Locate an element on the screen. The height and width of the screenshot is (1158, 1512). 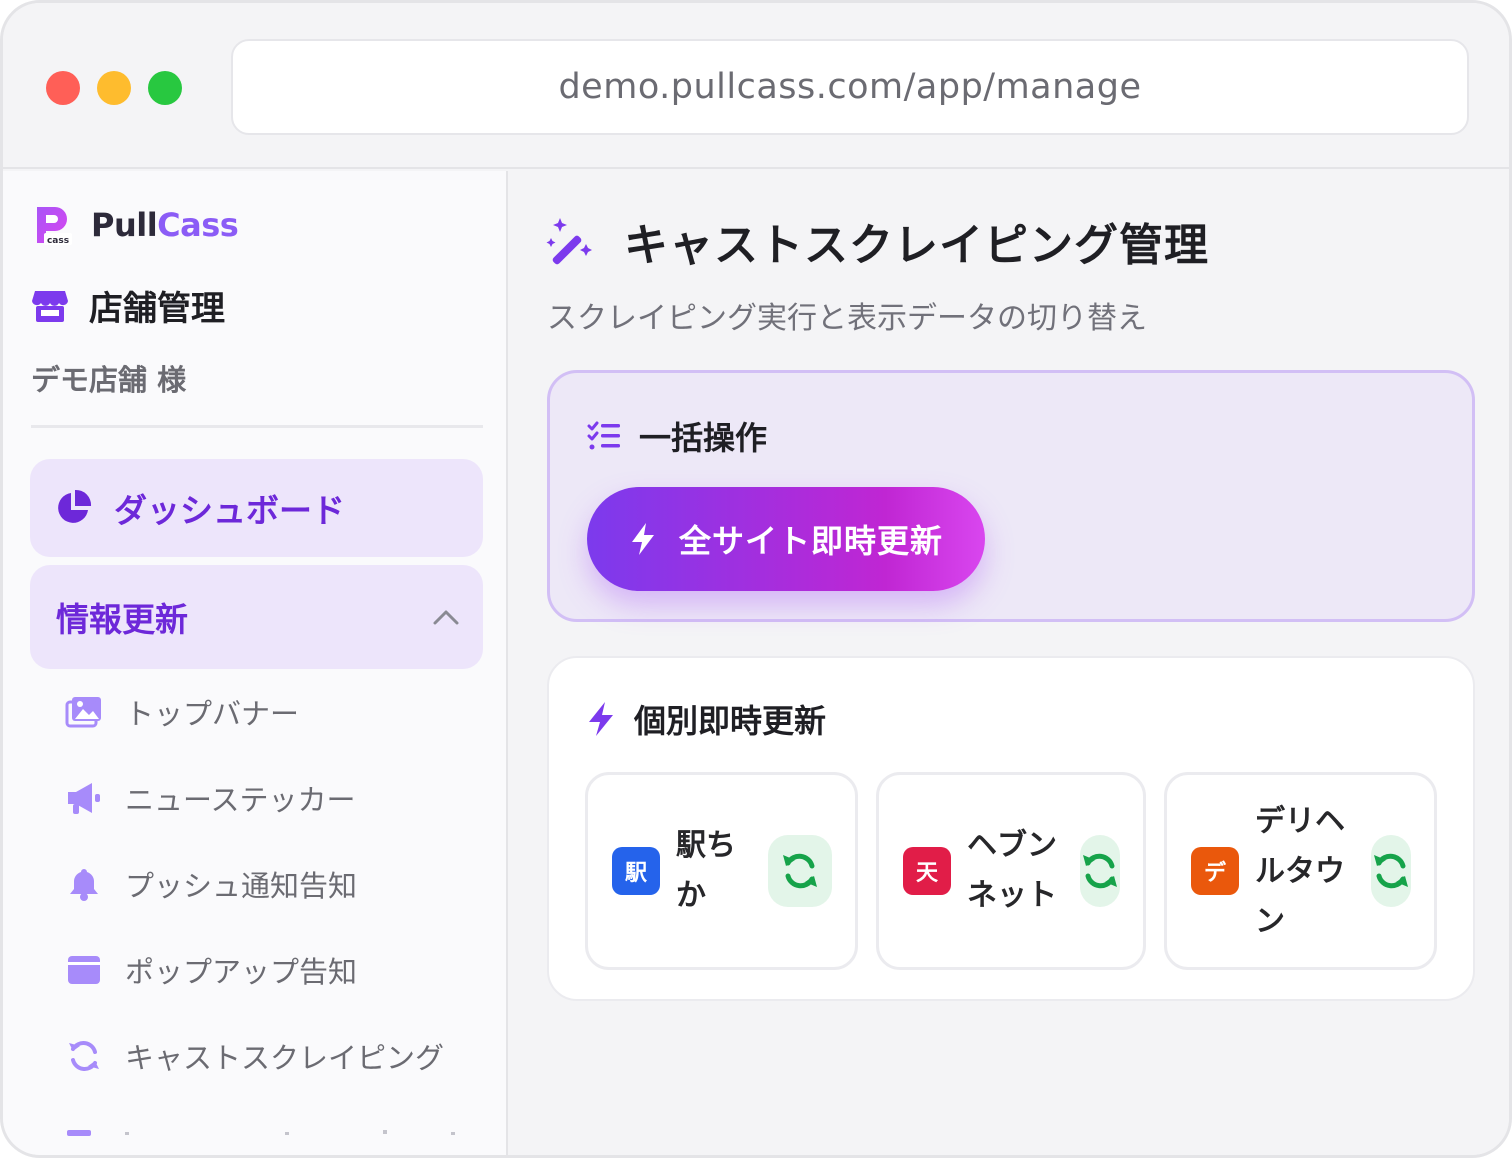
sync-icon is located at coordinates (84, 1056).